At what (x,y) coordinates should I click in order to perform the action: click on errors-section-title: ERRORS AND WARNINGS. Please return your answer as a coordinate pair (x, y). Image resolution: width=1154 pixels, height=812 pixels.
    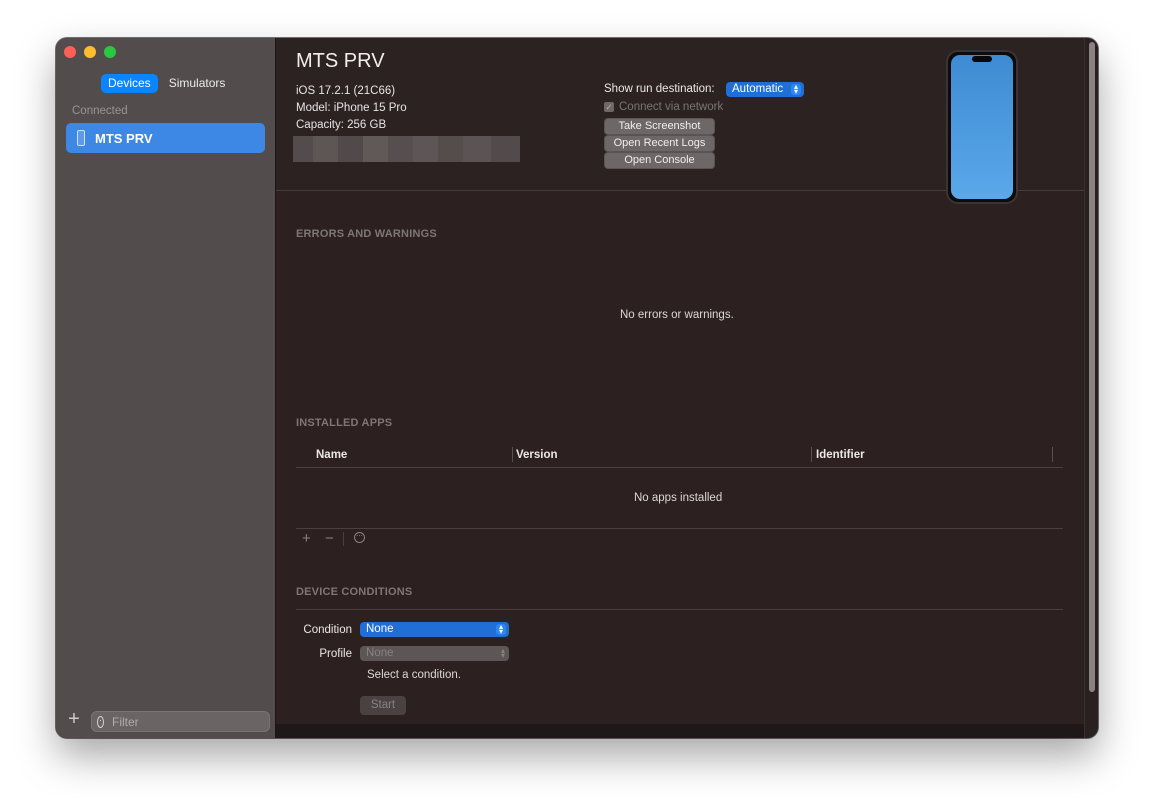
    Looking at the image, I should click on (366, 234).